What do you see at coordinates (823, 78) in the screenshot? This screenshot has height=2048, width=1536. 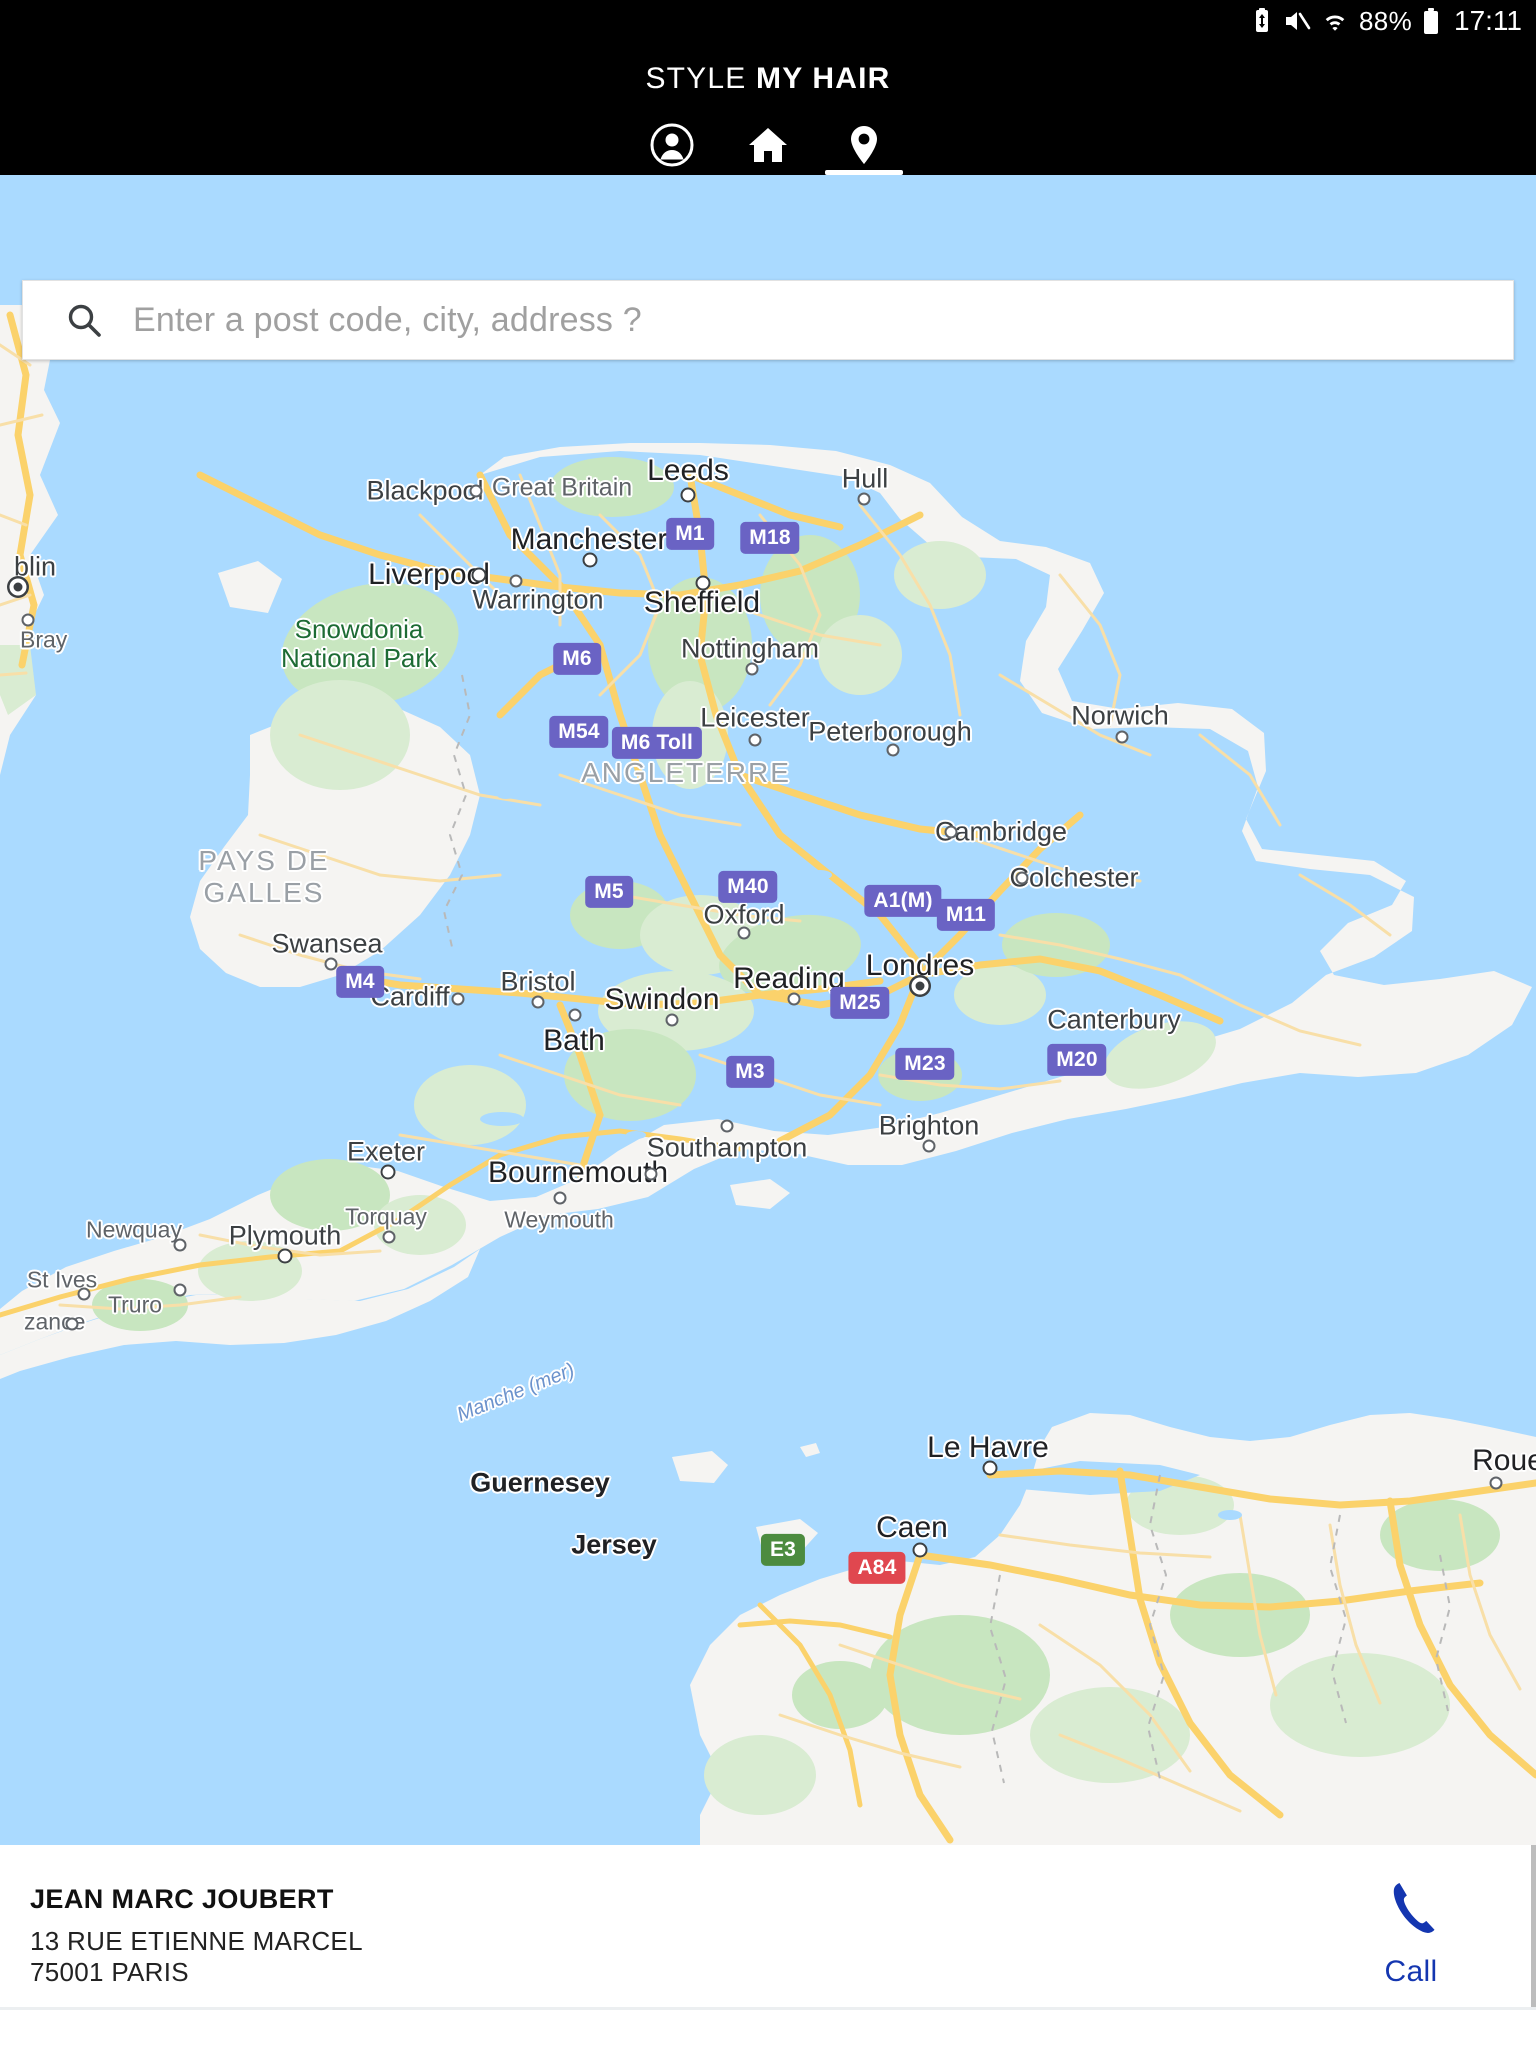 I see `app-title-bold: MY HAIR` at bounding box center [823, 78].